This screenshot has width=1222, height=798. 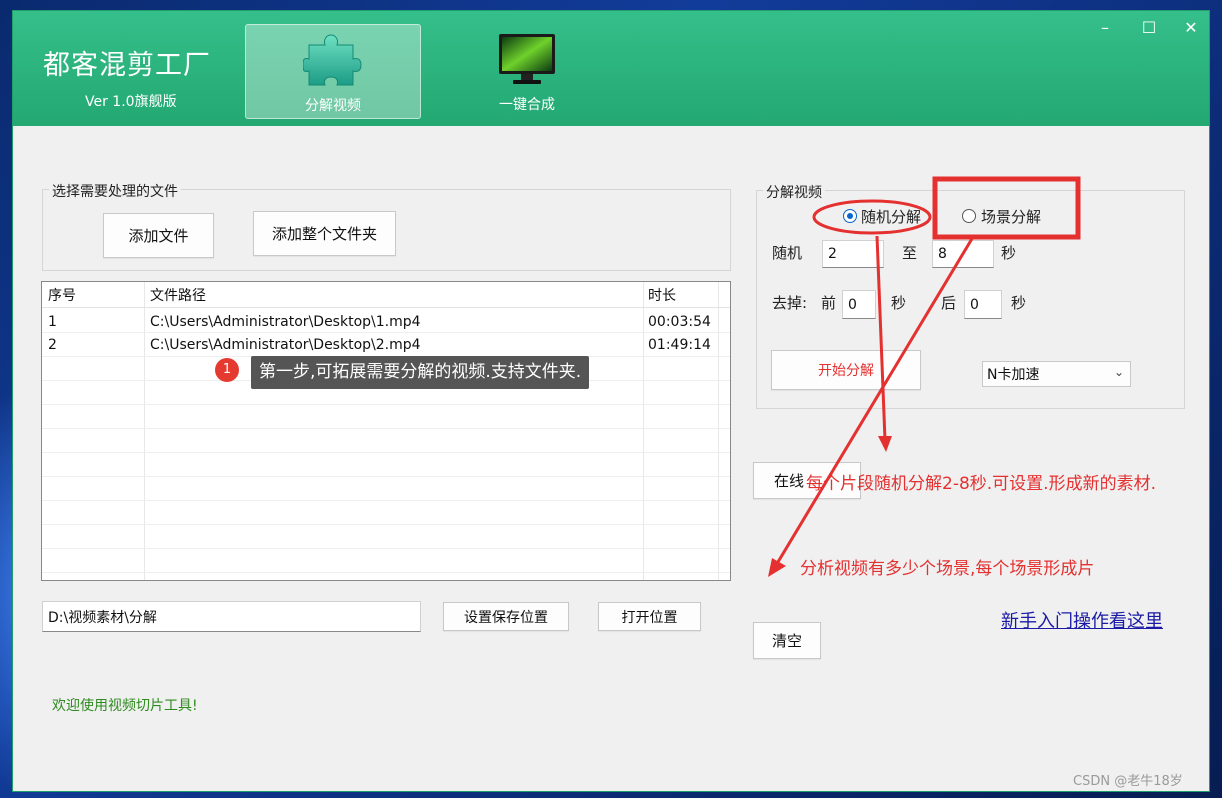 I want to click on random-split-label: 随机分解, so click(x=891, y=216).